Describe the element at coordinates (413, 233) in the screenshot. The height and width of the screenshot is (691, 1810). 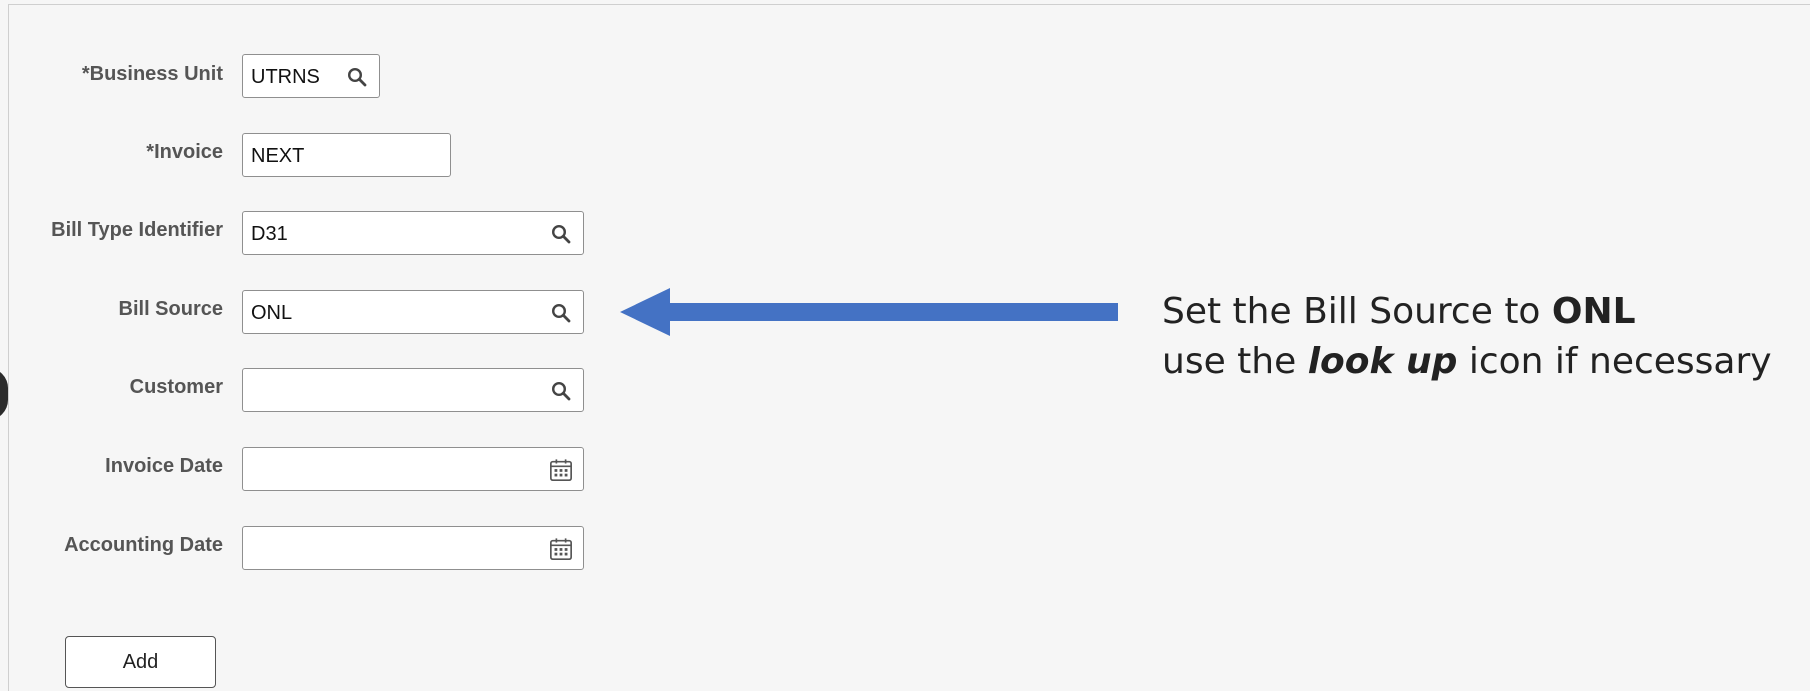
I see `bill-type-identifier-field: D31` at that location.